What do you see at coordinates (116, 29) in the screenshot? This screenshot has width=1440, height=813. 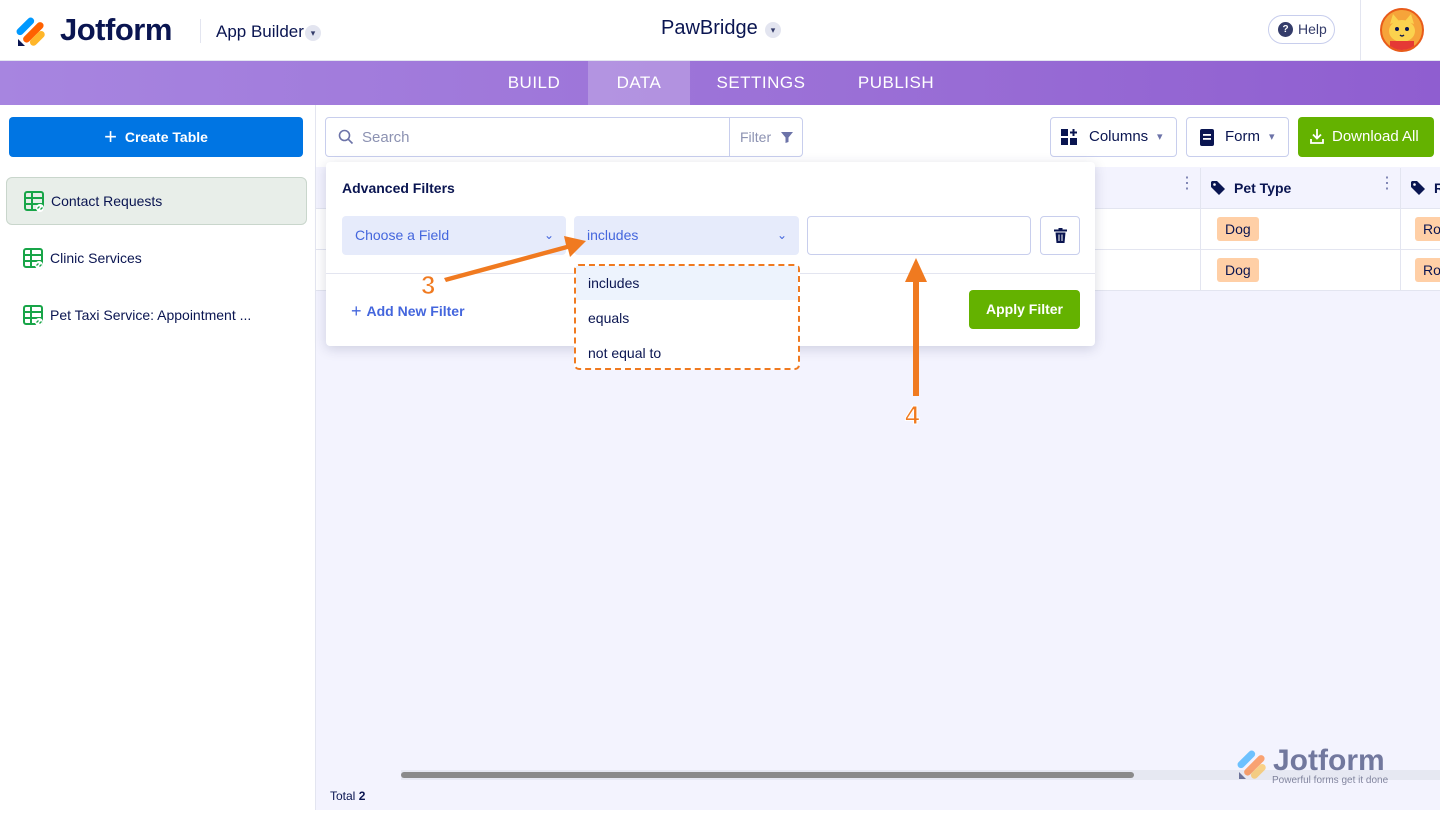 I see `brand-name: Jotform` at bounding box center [116, 29].